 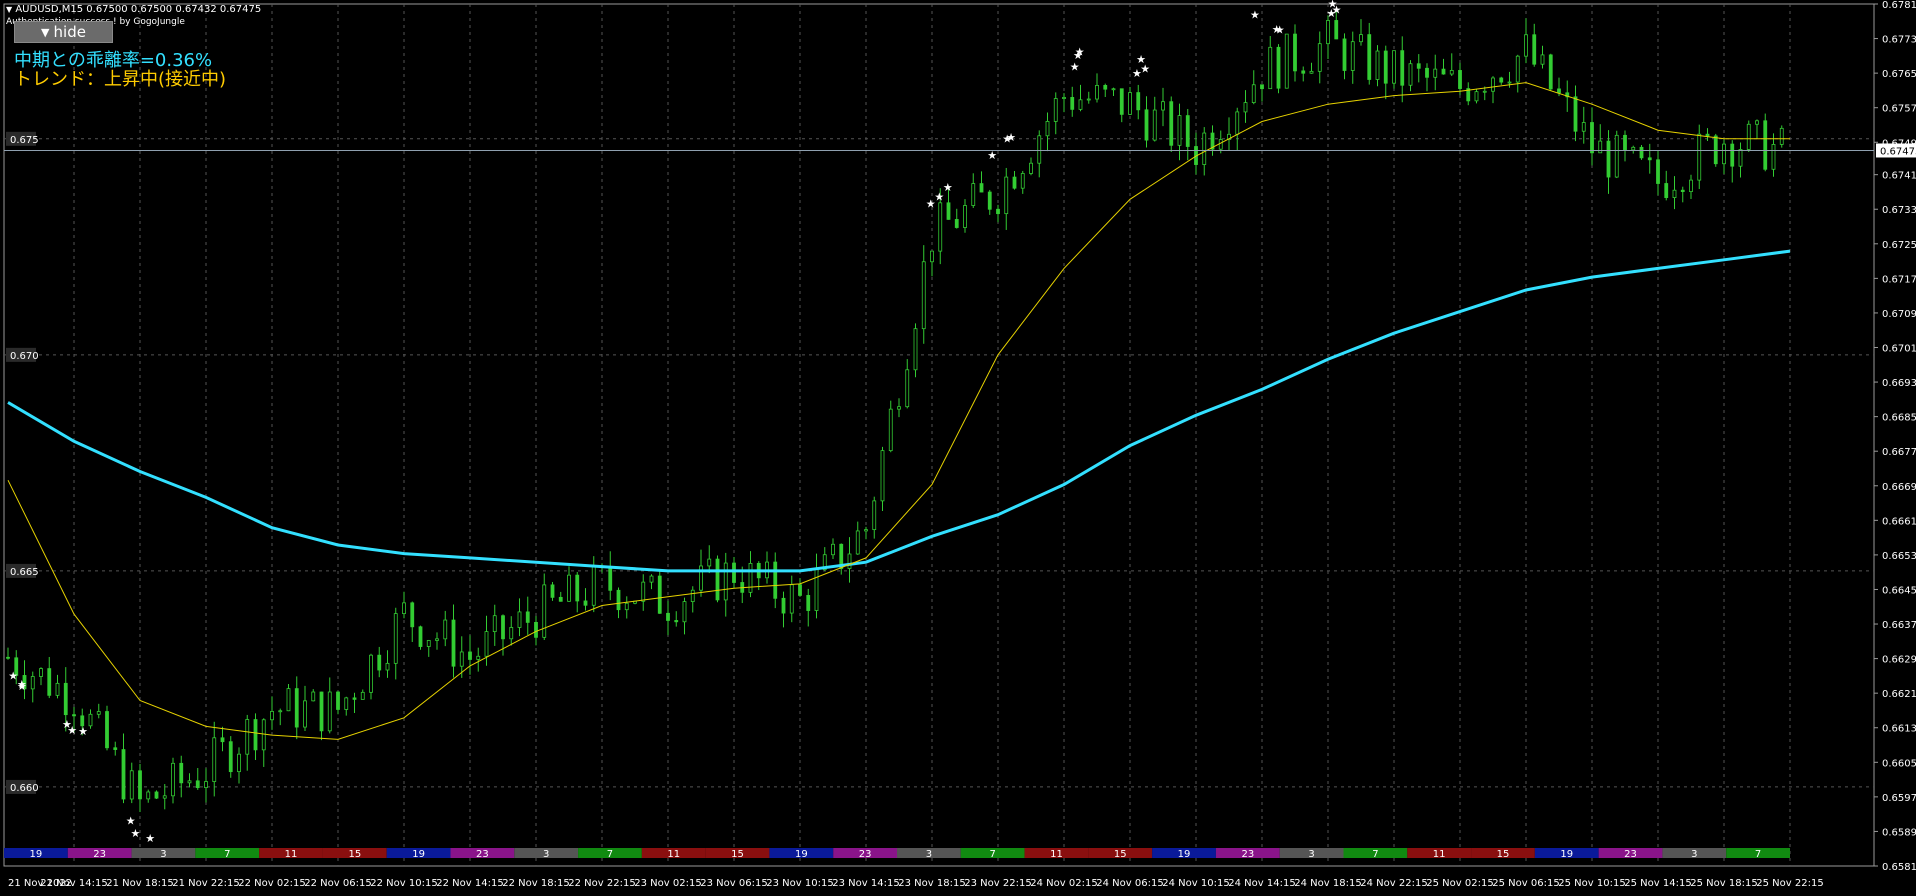 What do you see at coordinates (337, 883) in the screenshot?
I see `time-axis-label: 22 Nov 06:15` at bounding box center [337, 883].